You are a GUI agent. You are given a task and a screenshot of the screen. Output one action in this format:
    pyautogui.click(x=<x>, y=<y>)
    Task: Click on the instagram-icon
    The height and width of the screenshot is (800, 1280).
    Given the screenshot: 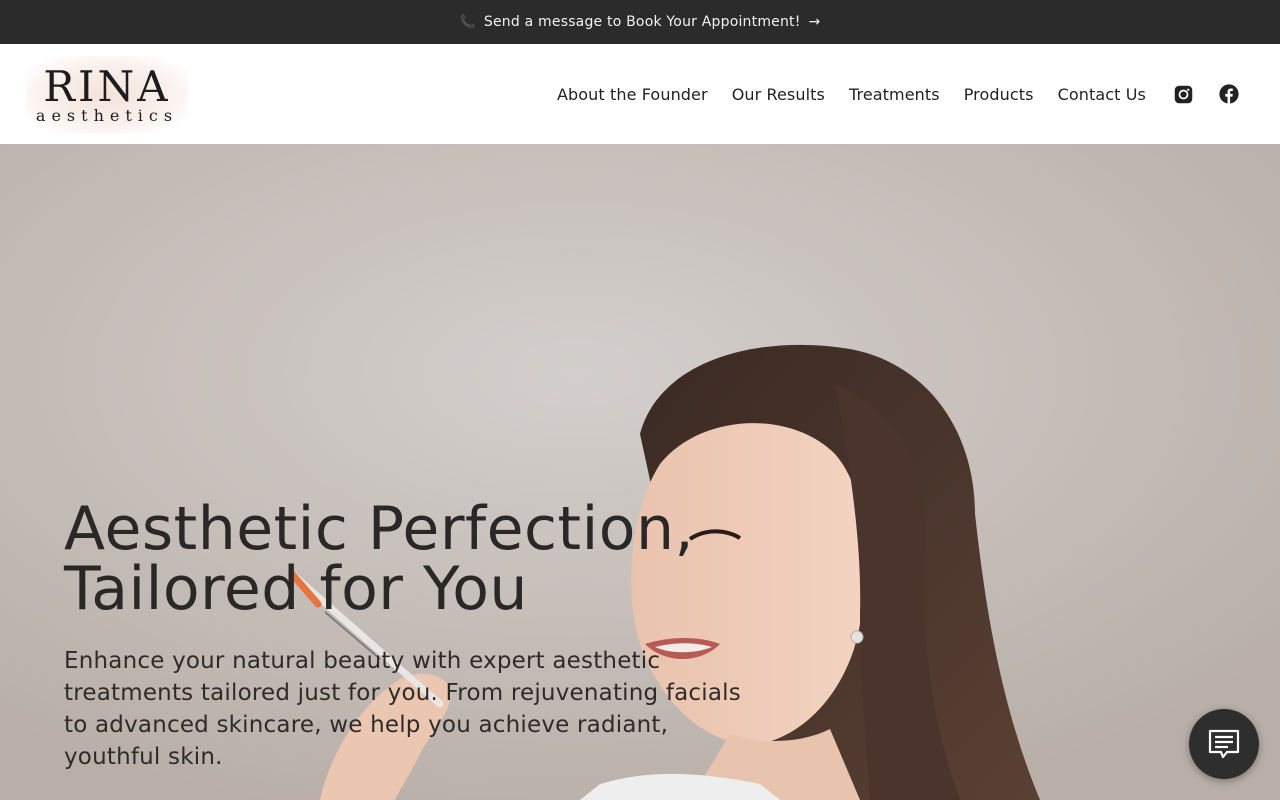 What is the action you would take?
    pyautogui.click(x=1183, y=94)
    